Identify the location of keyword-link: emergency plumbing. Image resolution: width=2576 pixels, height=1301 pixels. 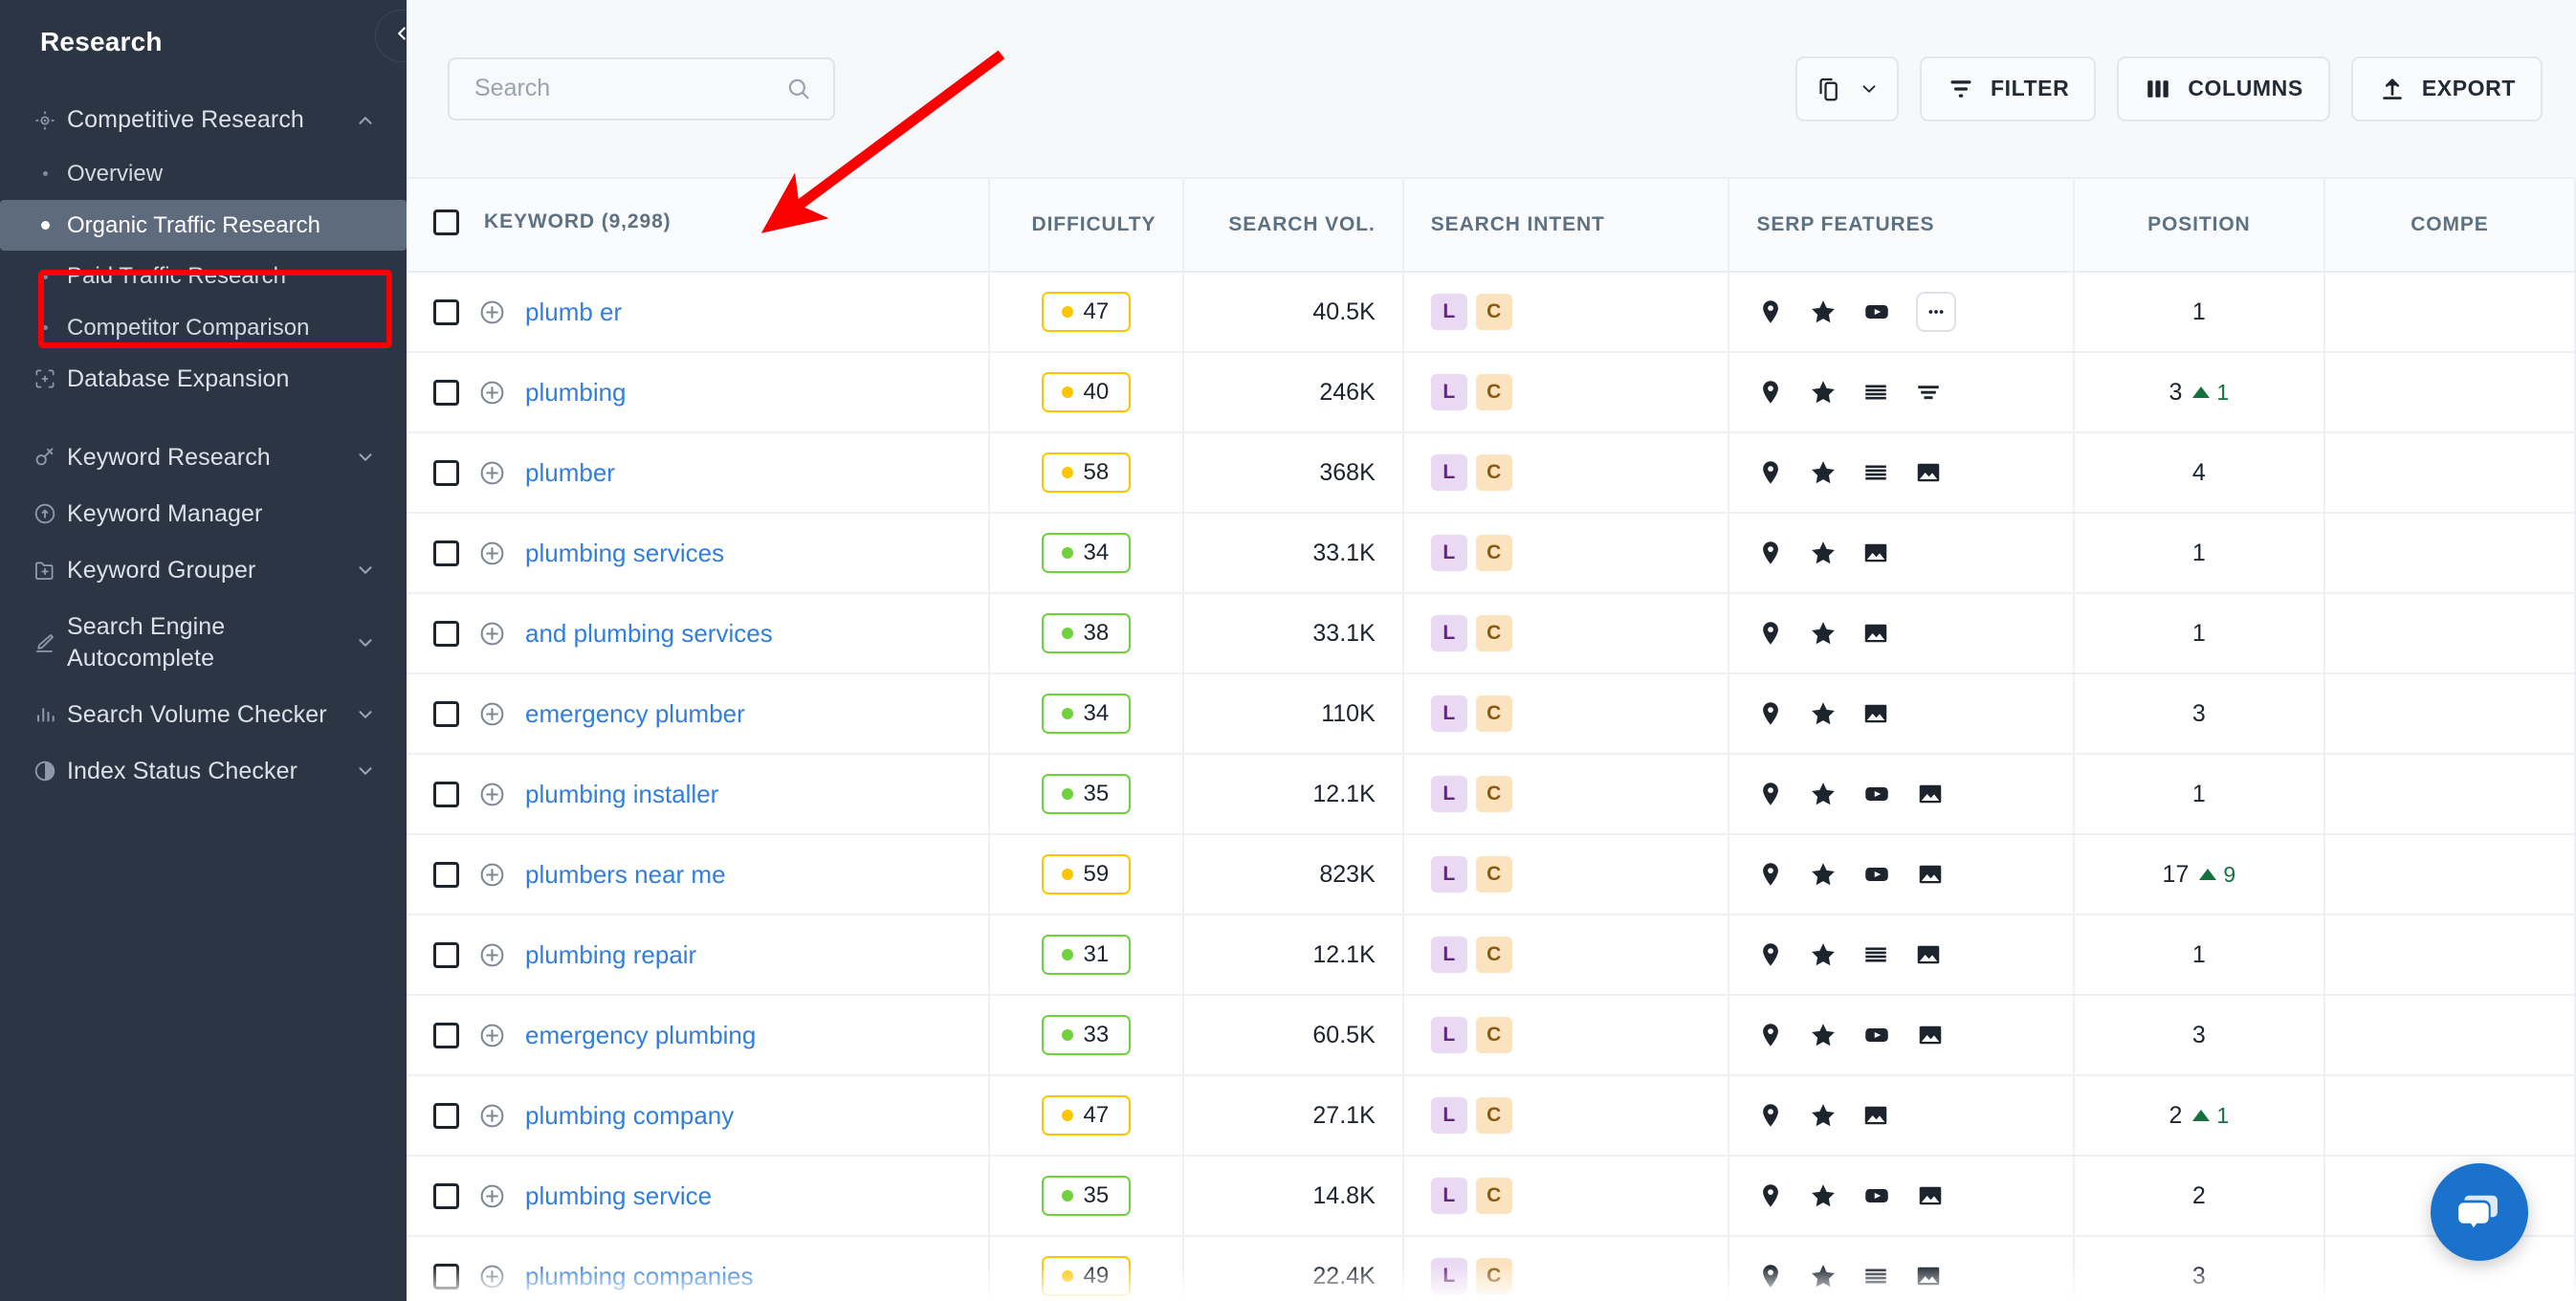
(641, 1035).